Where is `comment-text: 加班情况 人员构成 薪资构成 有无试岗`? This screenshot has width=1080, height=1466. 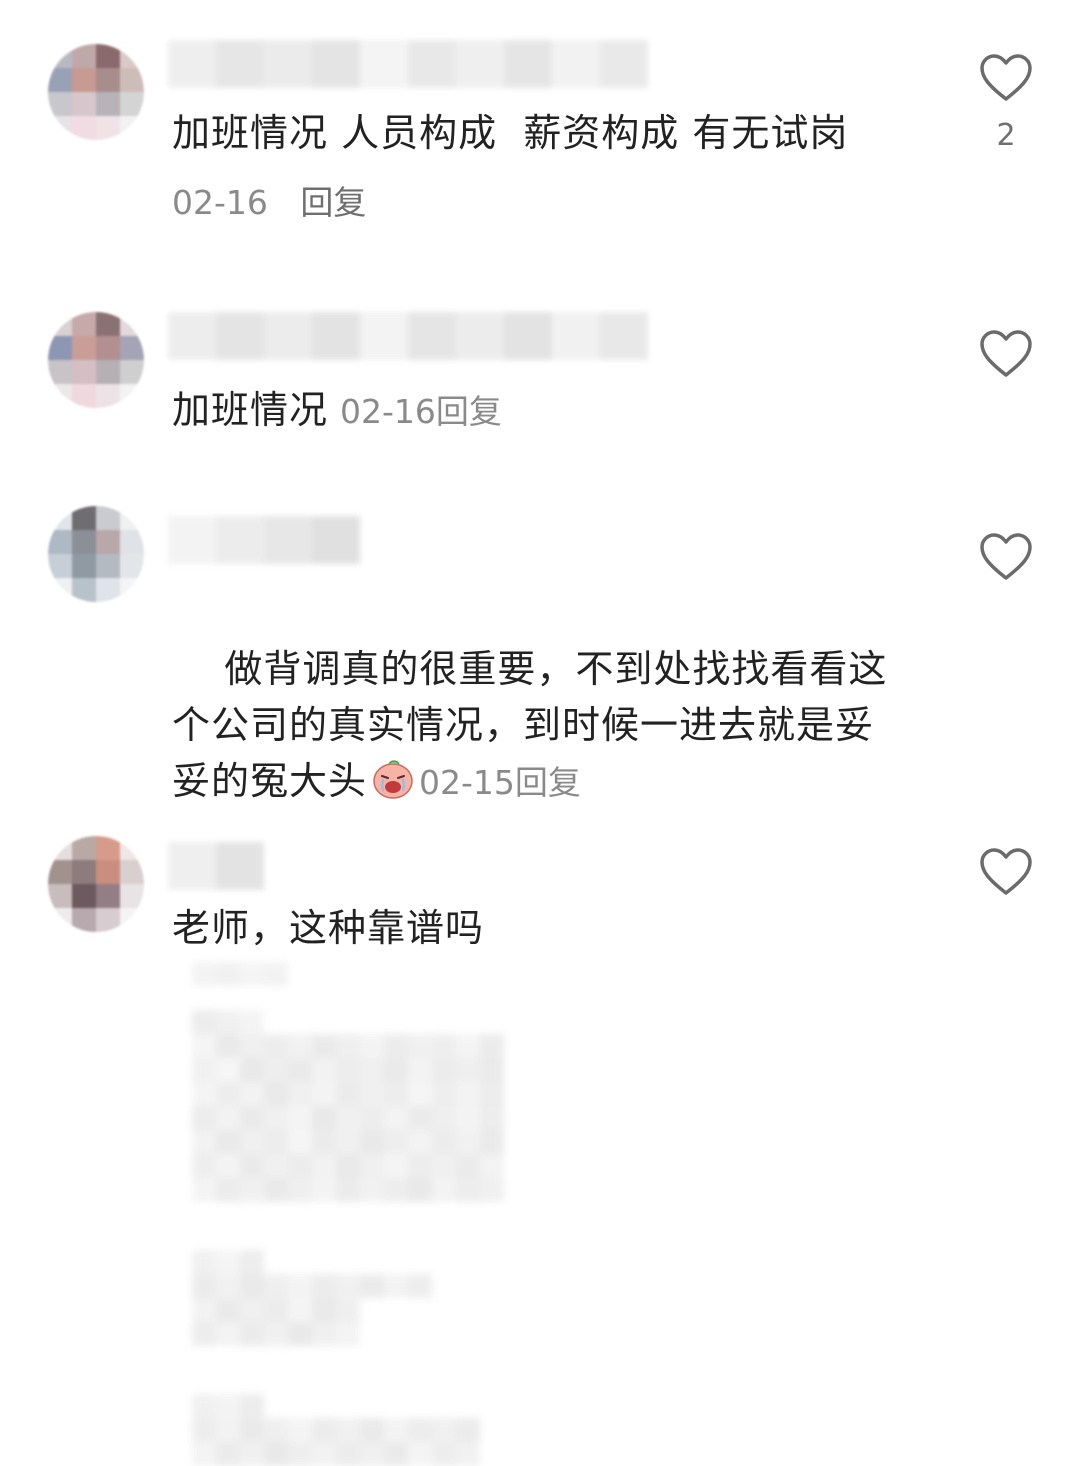
comment-text: 加班情况 人员构成 薪资构成 有无试岗 is located at coordinates (510, 133).